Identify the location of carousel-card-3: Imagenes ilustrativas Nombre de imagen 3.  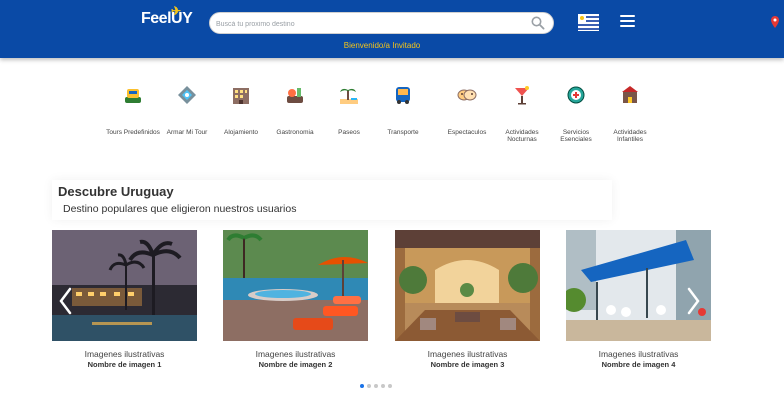
(467, 305).